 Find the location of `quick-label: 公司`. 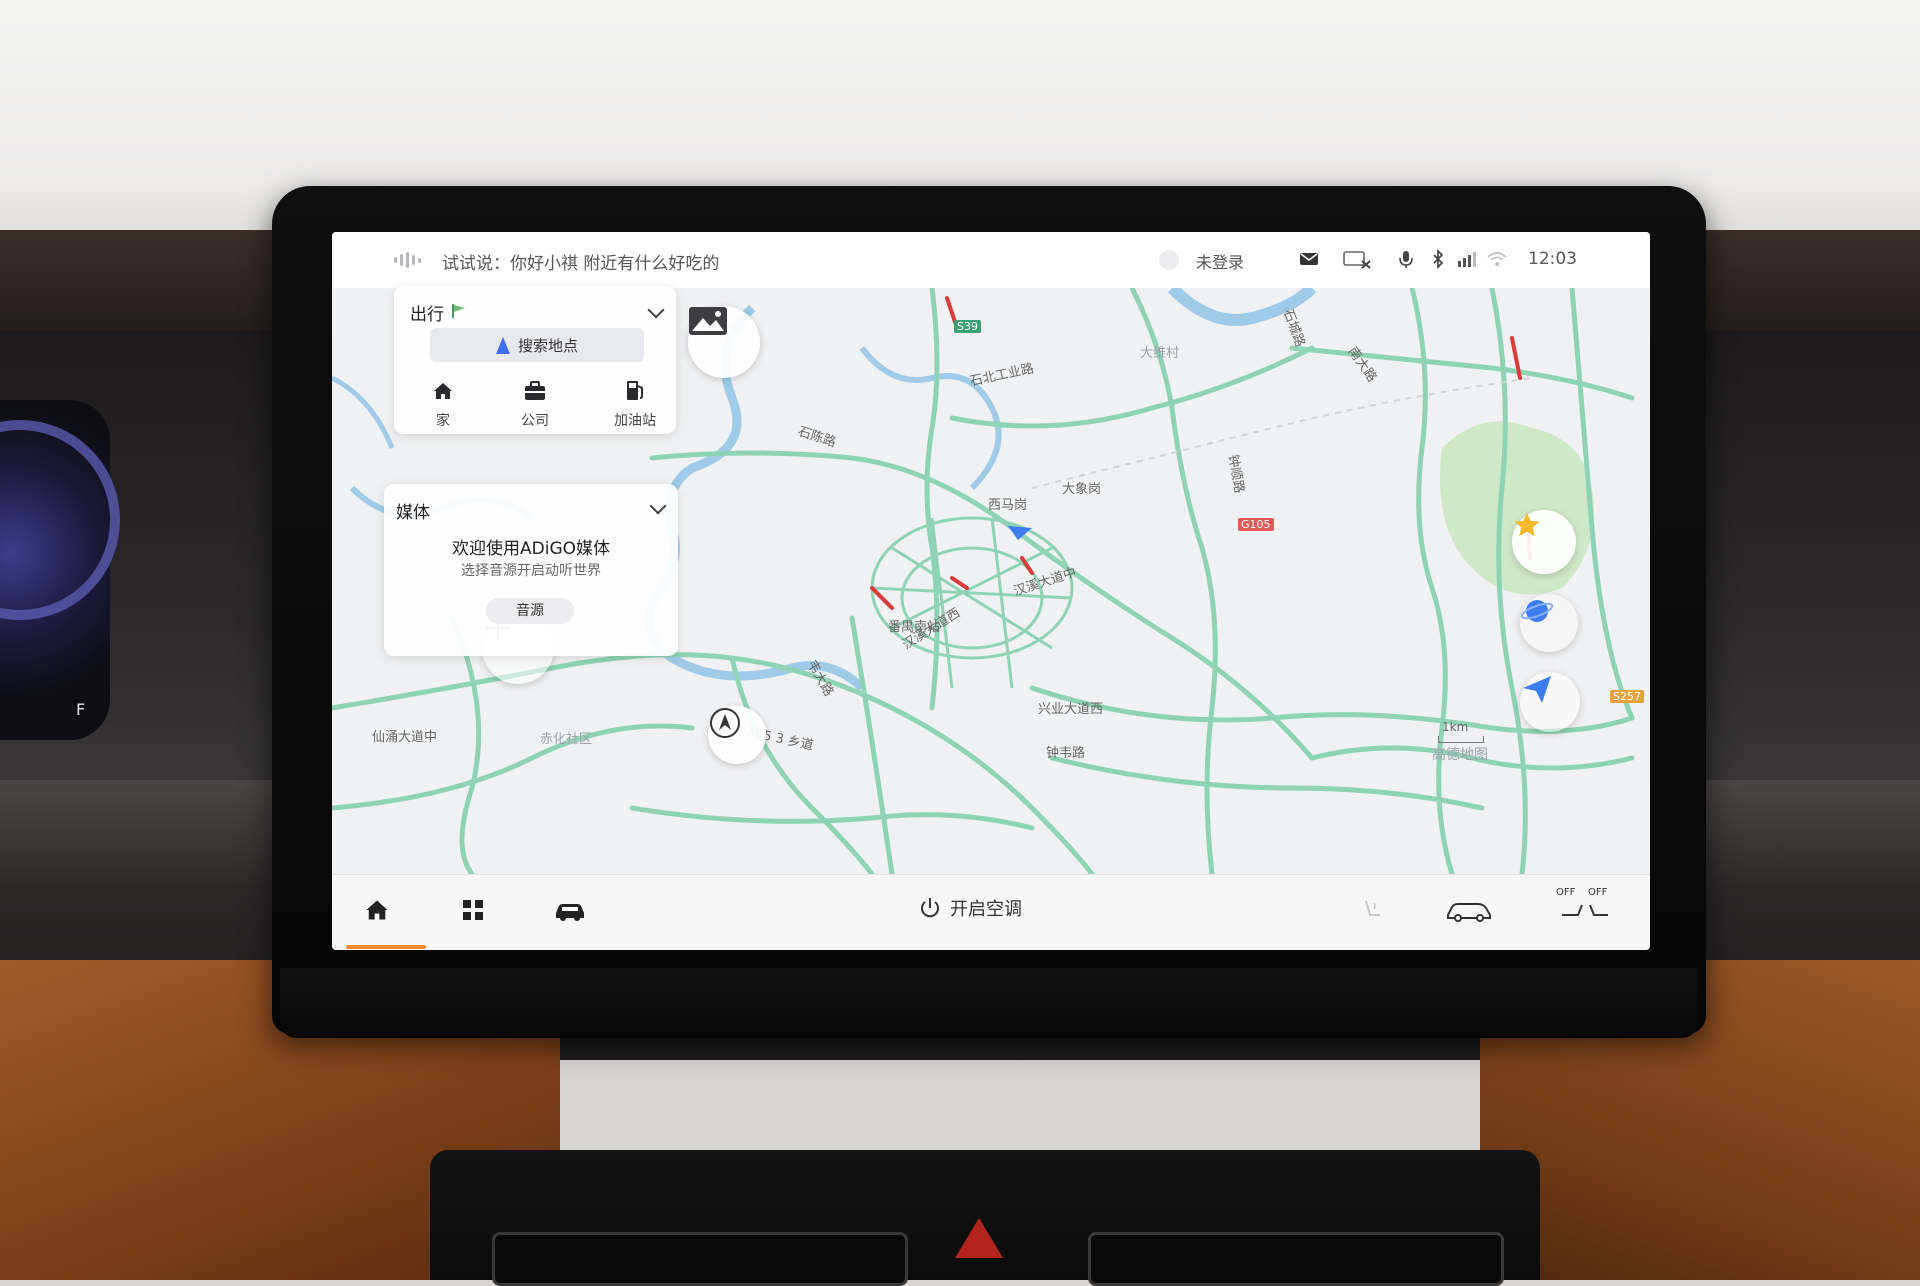

quick-label: 公司 is located at coordinates (535, 421).